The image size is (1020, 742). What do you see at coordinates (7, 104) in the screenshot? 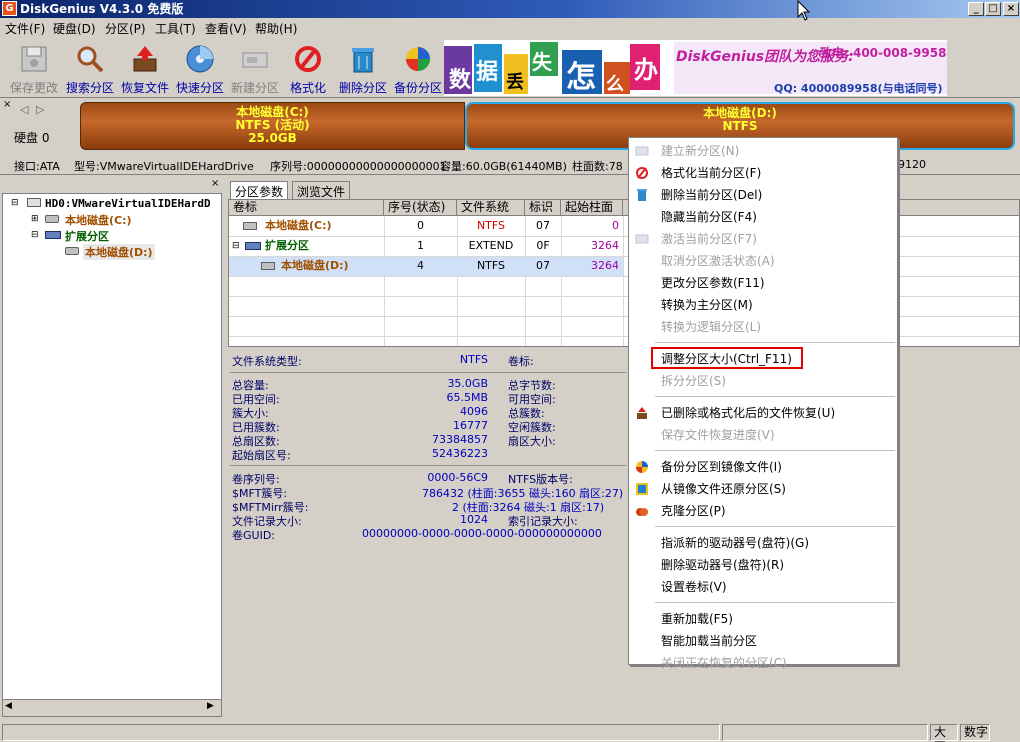
I see `panel-close-icon: ×` at bounding box center [7, 104].